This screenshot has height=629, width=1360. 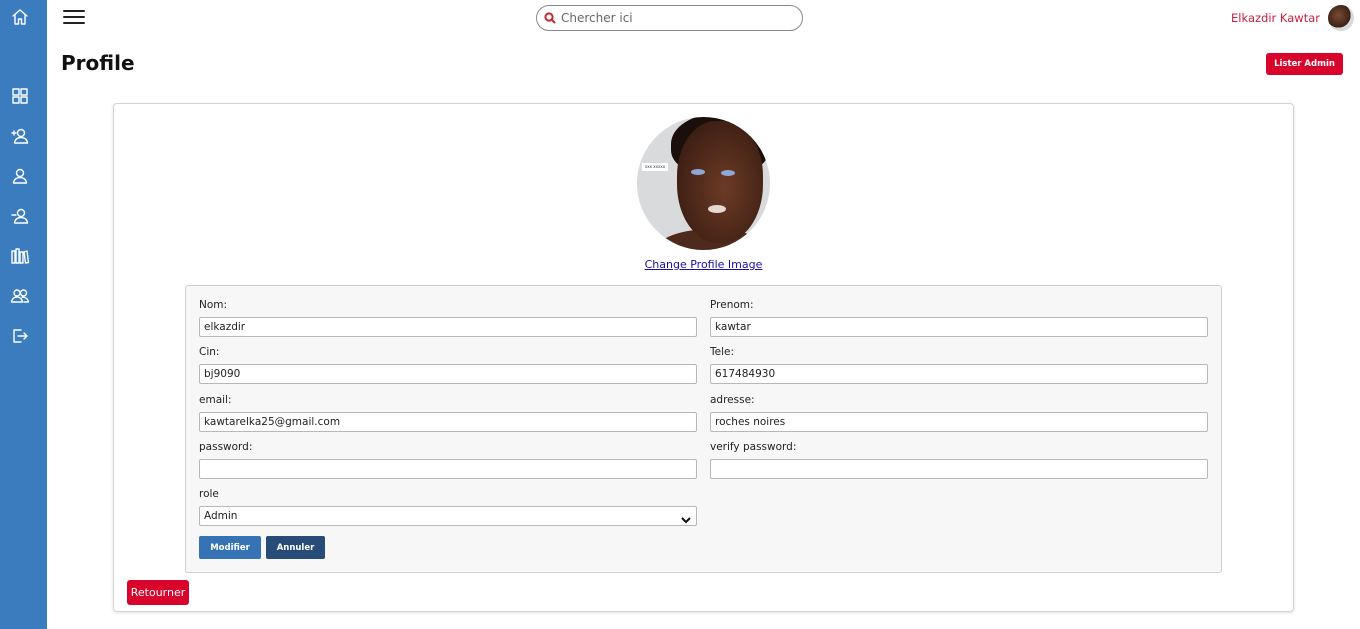 I want to click on logout-icon, so click(x=20, y=336).